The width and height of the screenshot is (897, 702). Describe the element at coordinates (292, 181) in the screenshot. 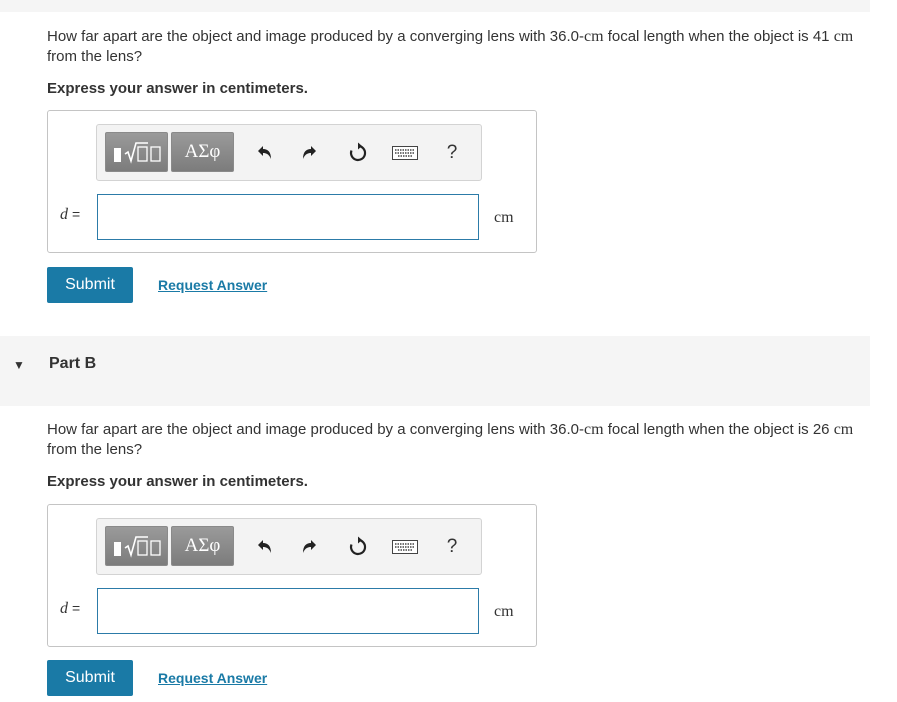

I see `part-a-answer-box: ΑΣφ ? d = cm` at that location.